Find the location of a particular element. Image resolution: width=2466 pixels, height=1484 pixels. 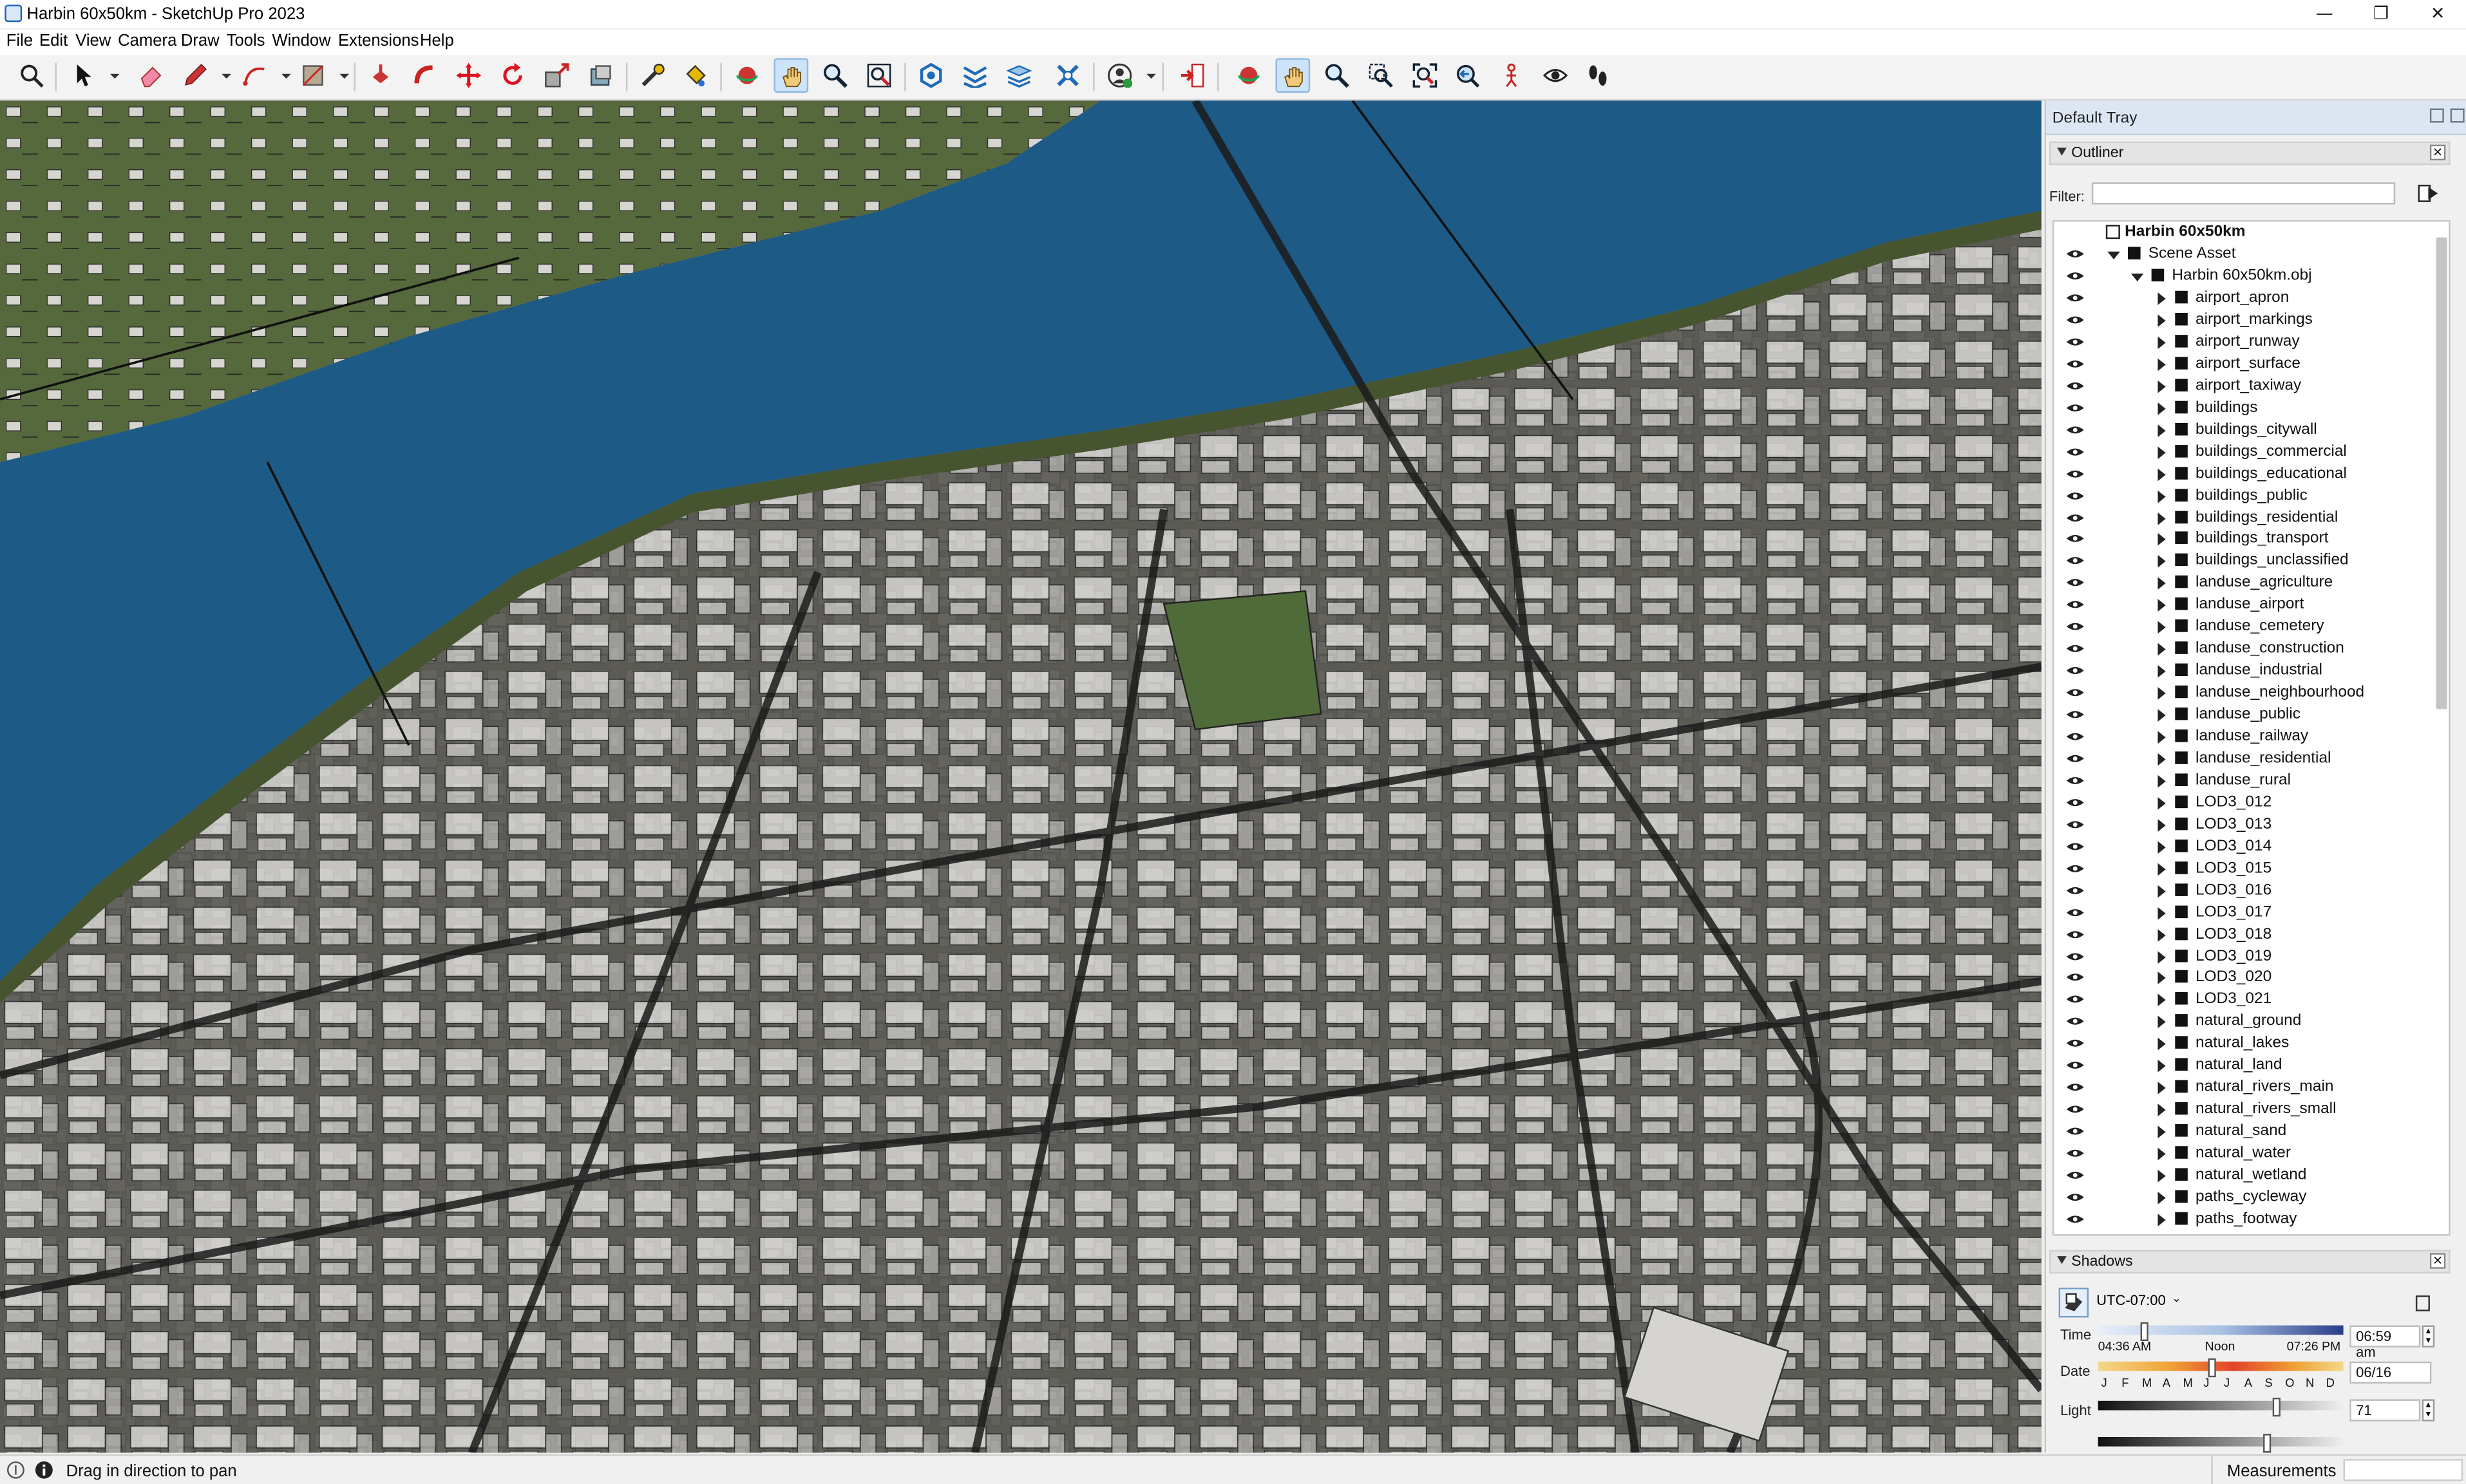

send-to-layout-icon is located at coordinates (1192, 75).